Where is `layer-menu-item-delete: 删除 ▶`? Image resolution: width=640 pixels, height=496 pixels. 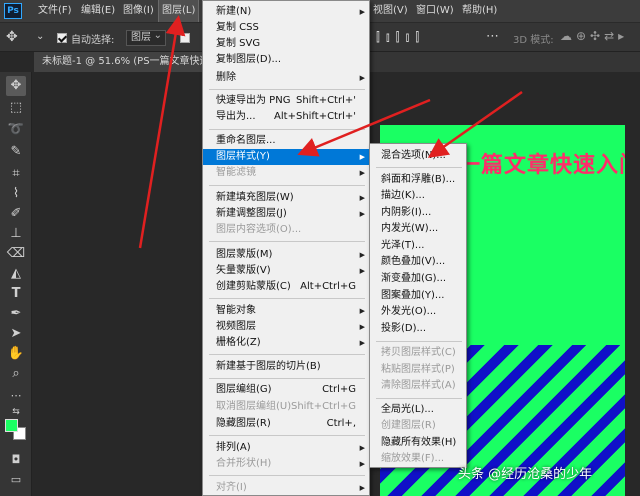 layer-menu-item-delete: 删除 ▶ is located at coordinates (286, 78).